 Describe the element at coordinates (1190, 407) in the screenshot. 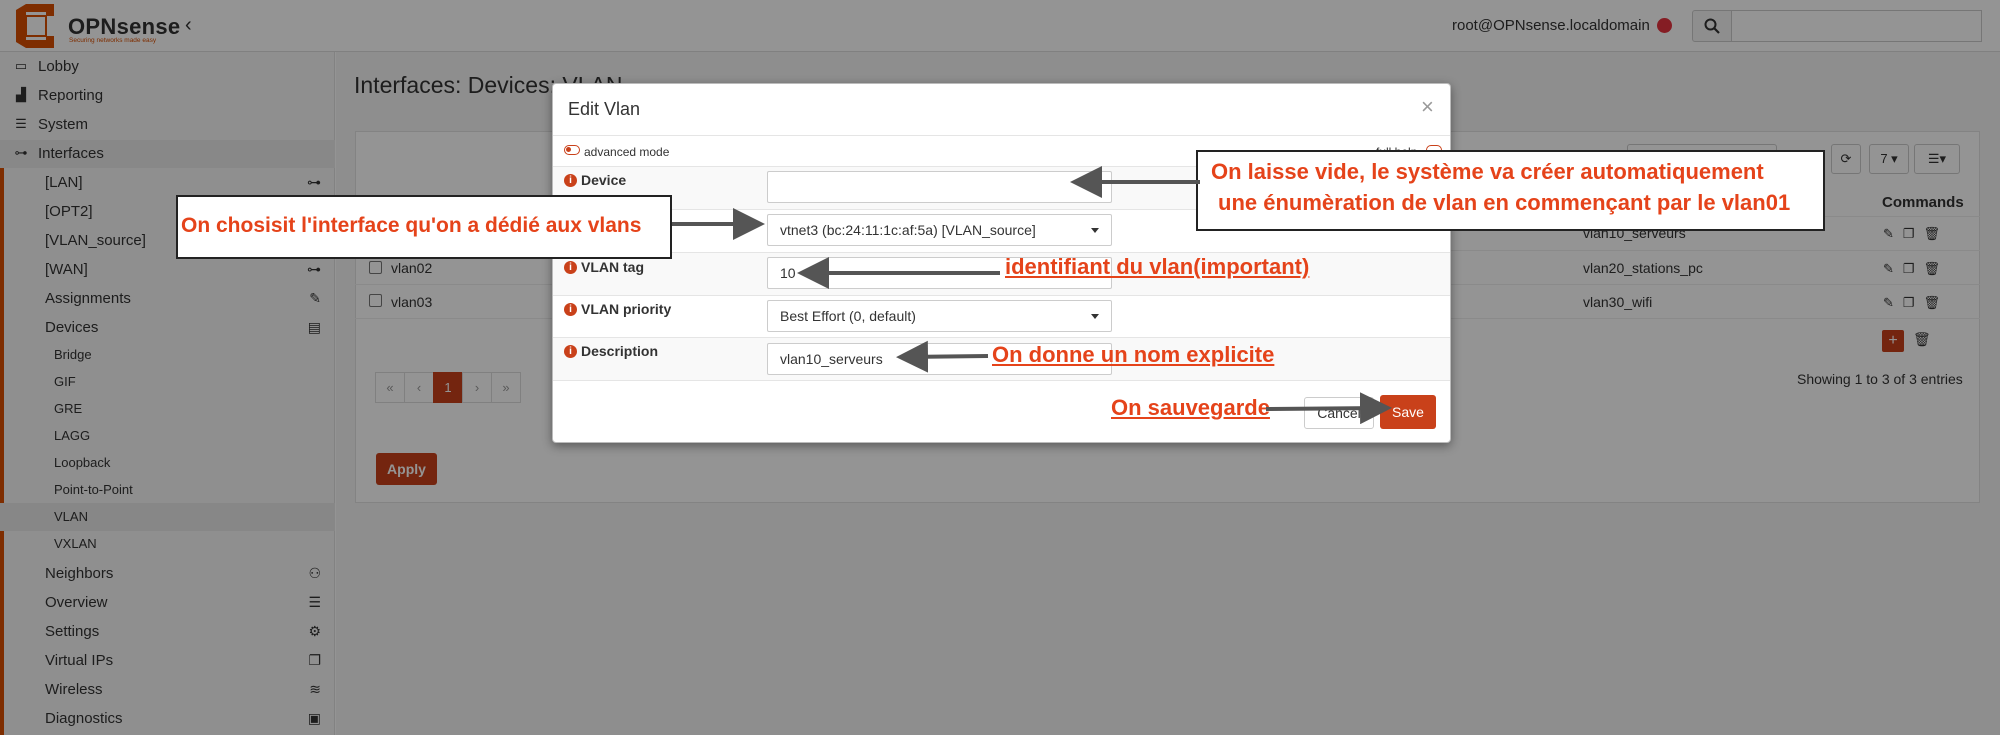

I see `save-annotation: On sauvegarde` at that location.